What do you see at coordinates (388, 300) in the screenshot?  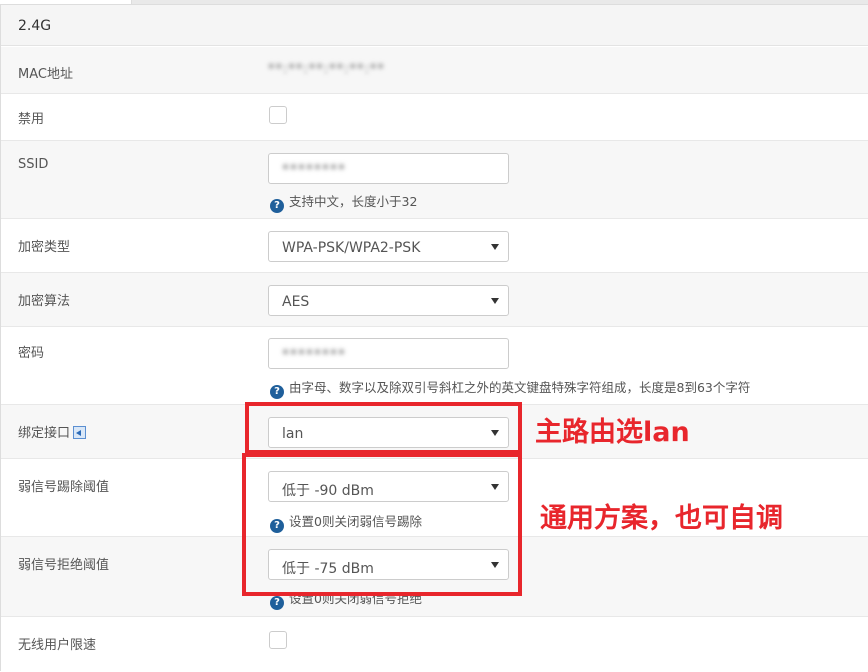 I see `cipher-select: AES` at bounding box center [388, 300].